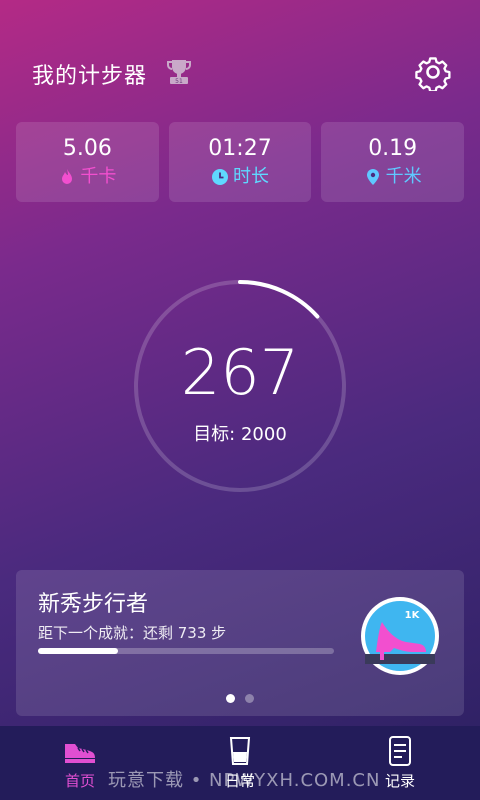 The height and width of the screenshot is (800, 480). Describe the element at coordinates (93, 604) in the screenshot. I see `achievement-title: 新秀步行者` at that location.